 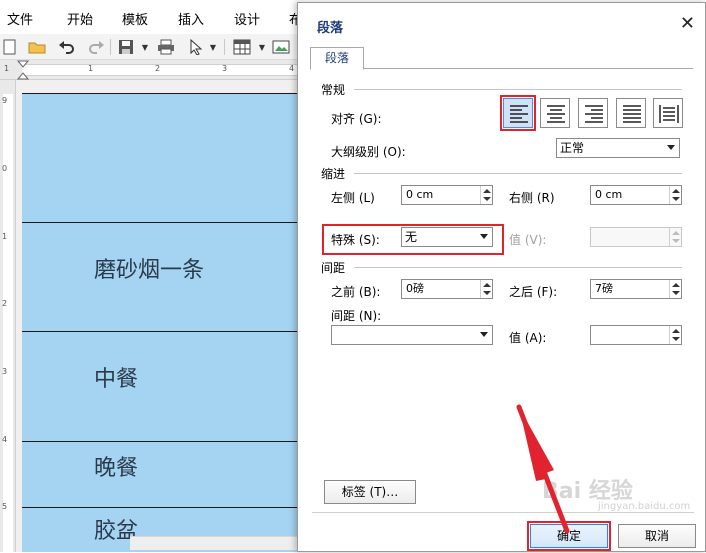 What do you see at coordinates (215, 543) in the screenshot?
I see `horizontal-scrollbar` at bounding box center [215, 543].